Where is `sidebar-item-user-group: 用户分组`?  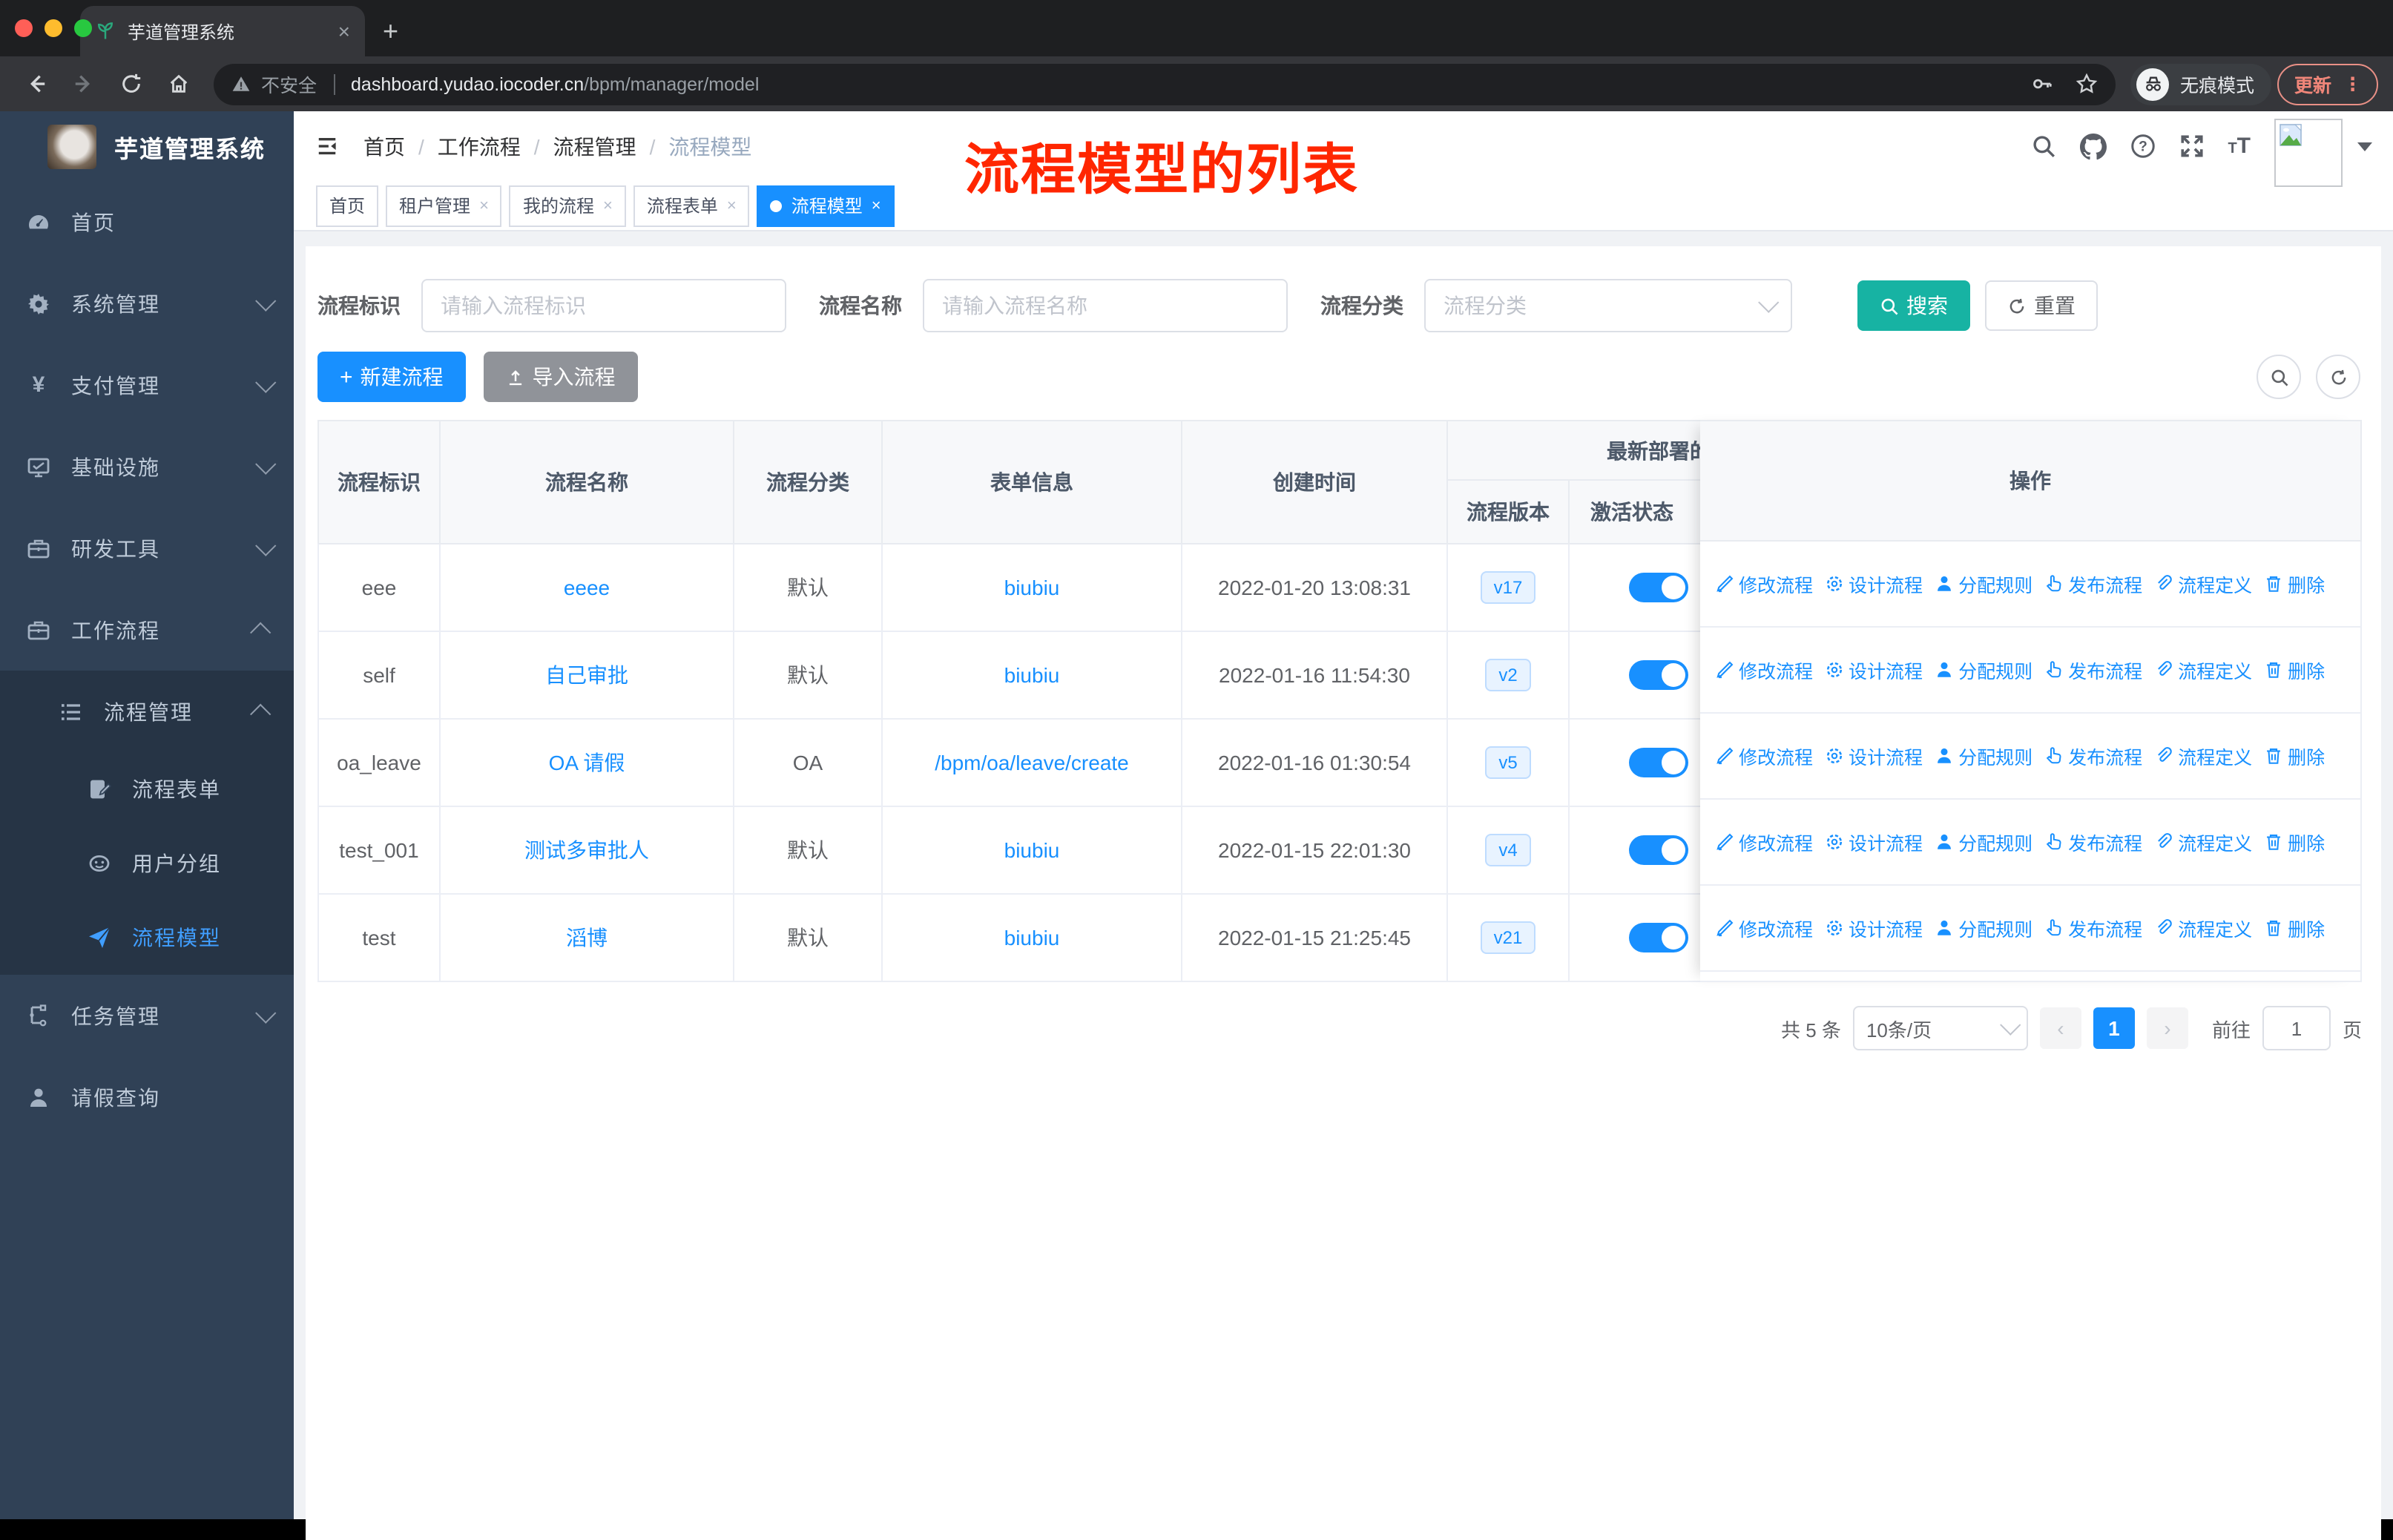 sidebar-item-user-group: 用户分组 is located at coordinates (147, 863).